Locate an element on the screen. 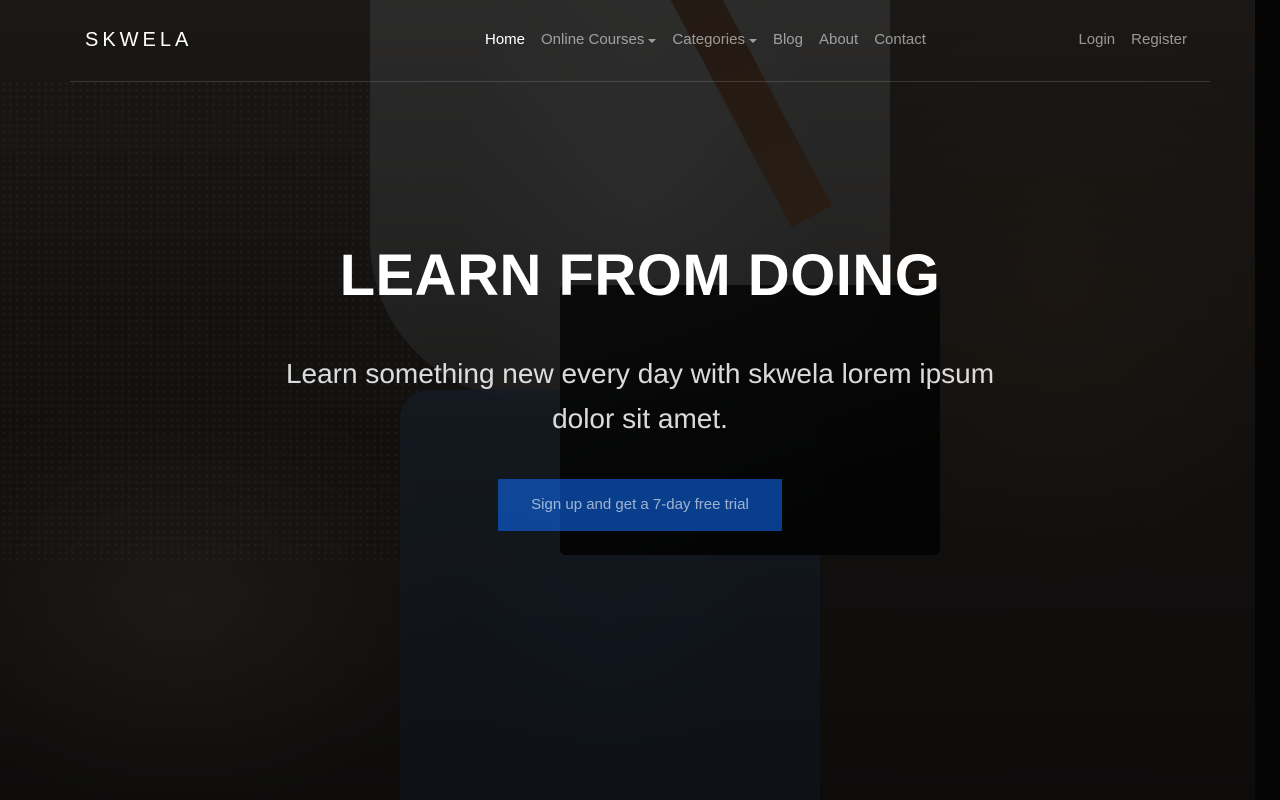 The width and height of the screenshot is (1280, 800). nav-item-label: Categories is located at coordinates (708, 39).